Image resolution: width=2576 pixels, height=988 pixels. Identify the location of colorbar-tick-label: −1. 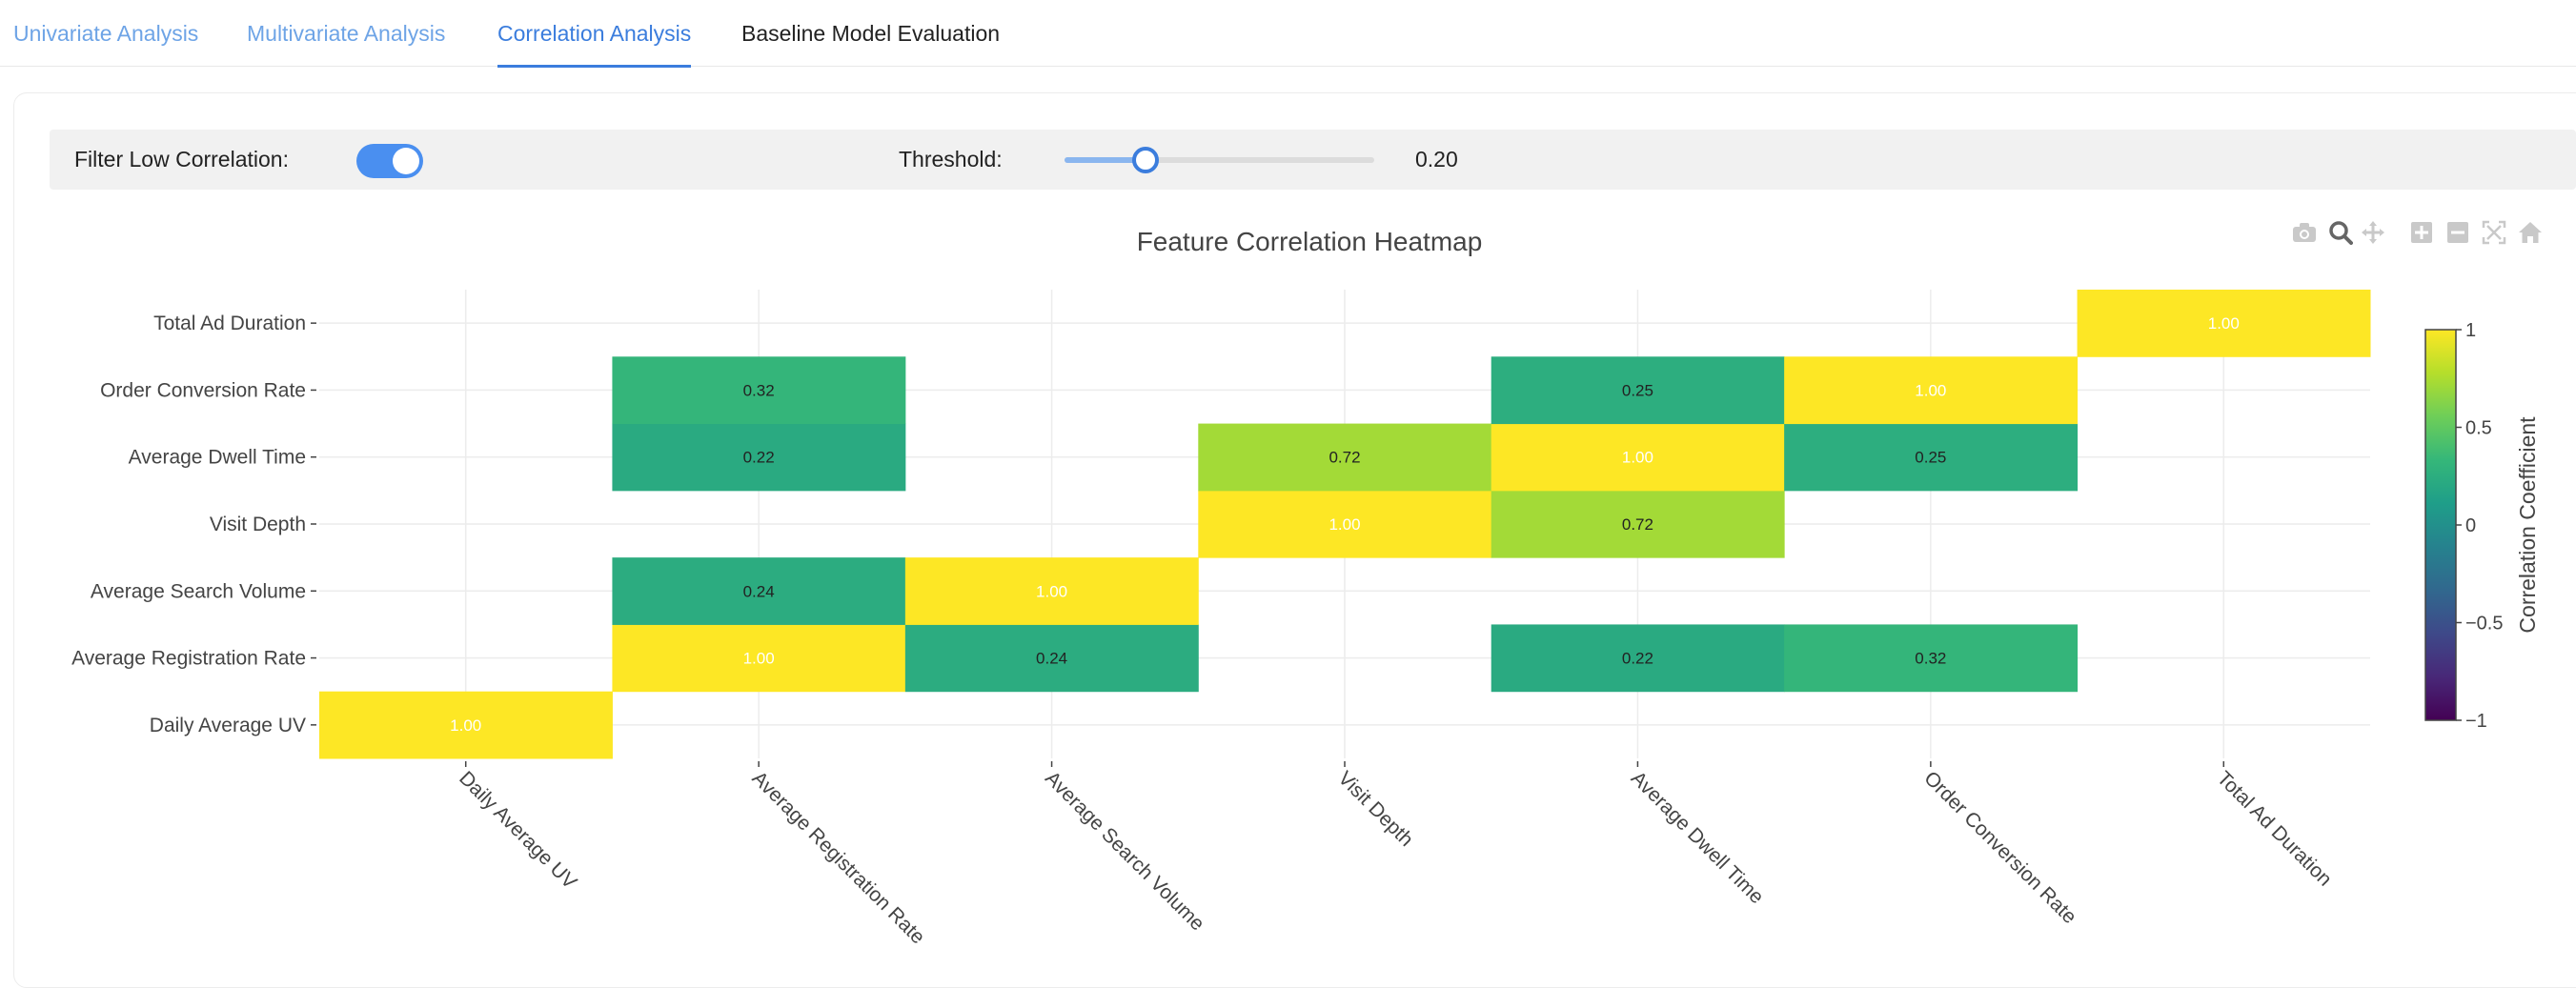
(2476, 721).